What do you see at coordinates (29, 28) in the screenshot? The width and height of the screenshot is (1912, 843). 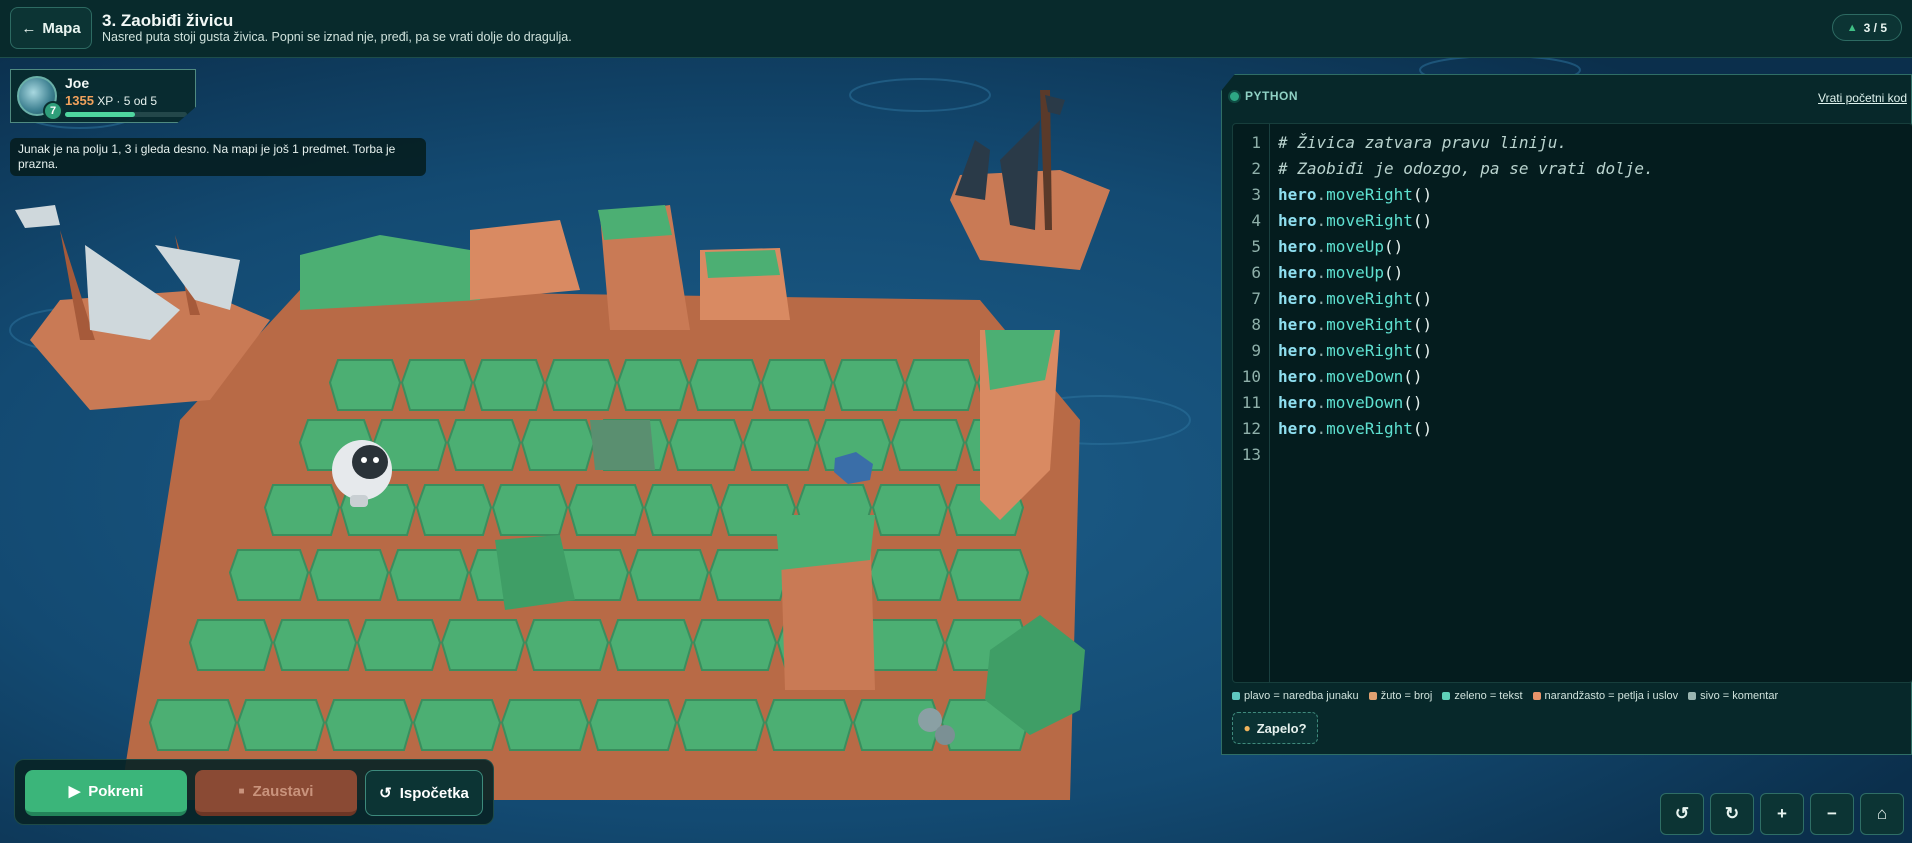 I see `arrow-left-icon: ←` at bounding box center [29, 28].